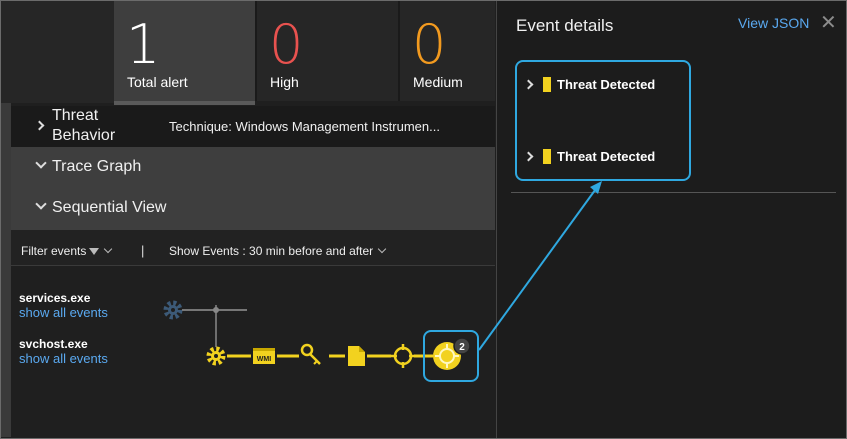 The height and width of the screenshot is (439, 847). Describe the element at coordinates (673, 192) in the screenshot. I see `panel-divider` at that location.